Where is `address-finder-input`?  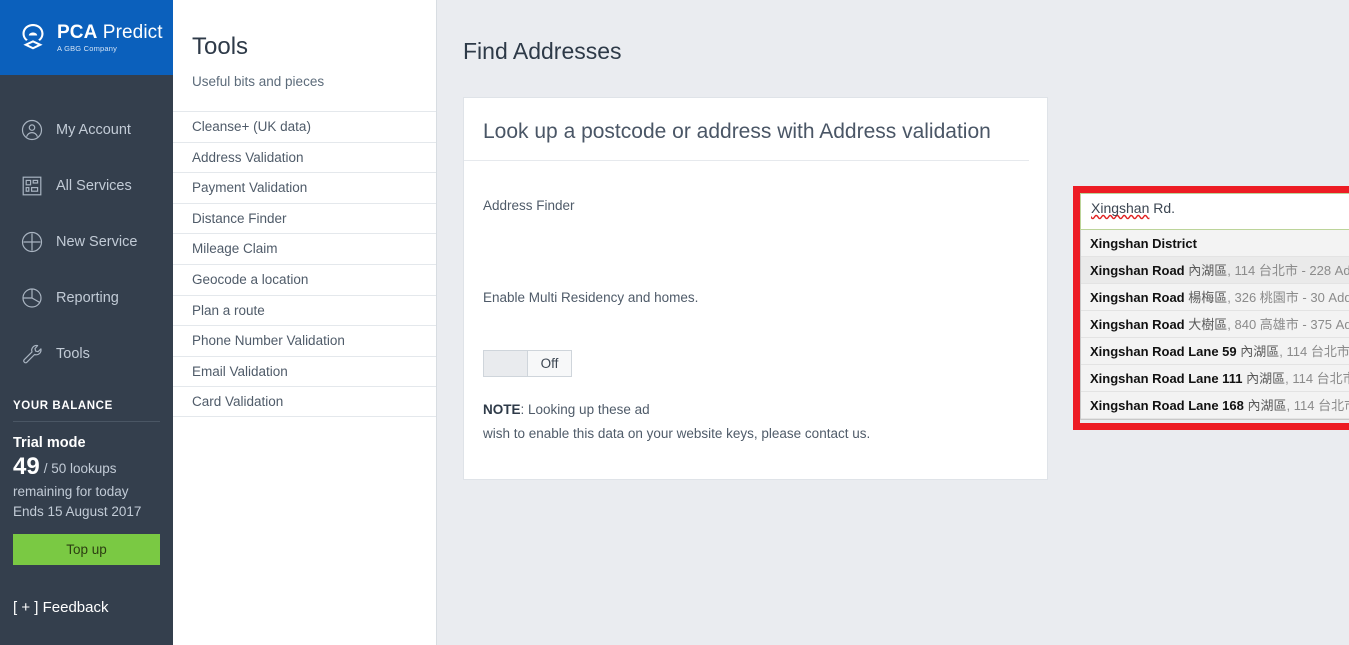 address-finder-input is located at coordinates (1214, 211).